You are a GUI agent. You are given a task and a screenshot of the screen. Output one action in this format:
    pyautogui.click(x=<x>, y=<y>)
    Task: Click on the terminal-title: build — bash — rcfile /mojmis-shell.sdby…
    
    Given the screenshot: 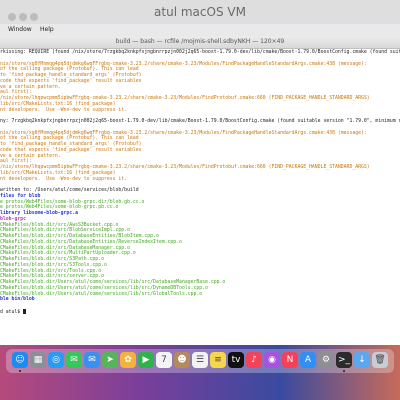 What is the action you would take?
    pyautogui.click(x=200, y=41)
    